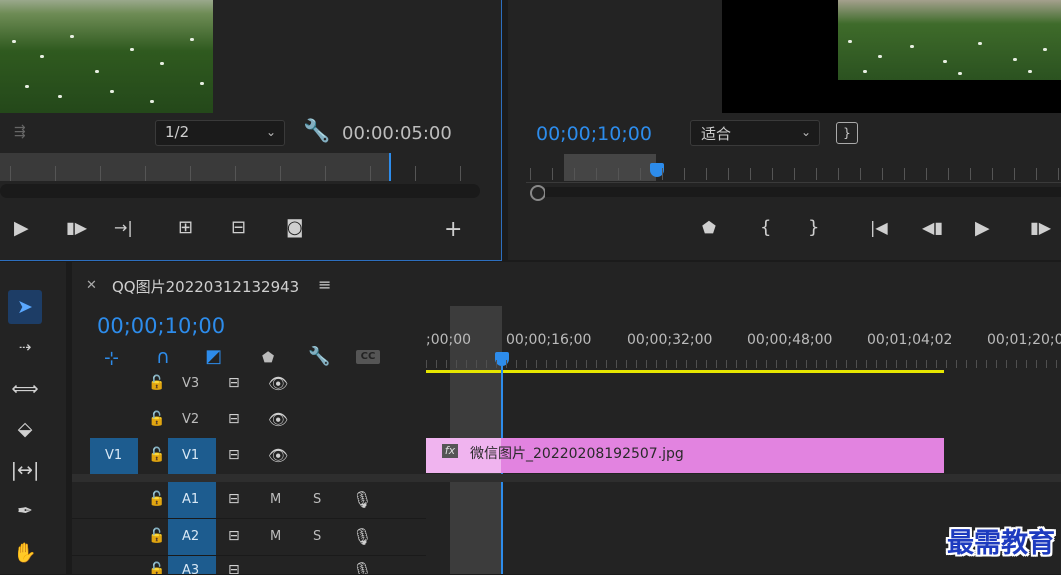 This screenshot has height=575, width=1061. Describe the element at coordinates (610, 167) in the screenshot. I see `program-inout-range` at that location.